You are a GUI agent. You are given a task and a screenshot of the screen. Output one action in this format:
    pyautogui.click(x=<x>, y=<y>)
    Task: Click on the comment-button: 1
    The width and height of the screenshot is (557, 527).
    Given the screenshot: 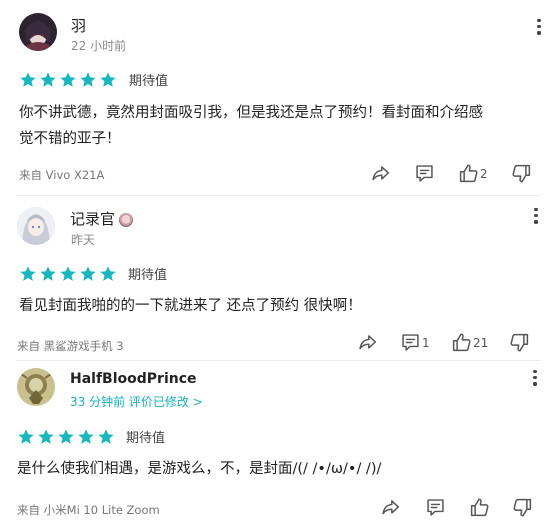 What is the action you would take?
    pyautogui.click(x=415, y=343)
    